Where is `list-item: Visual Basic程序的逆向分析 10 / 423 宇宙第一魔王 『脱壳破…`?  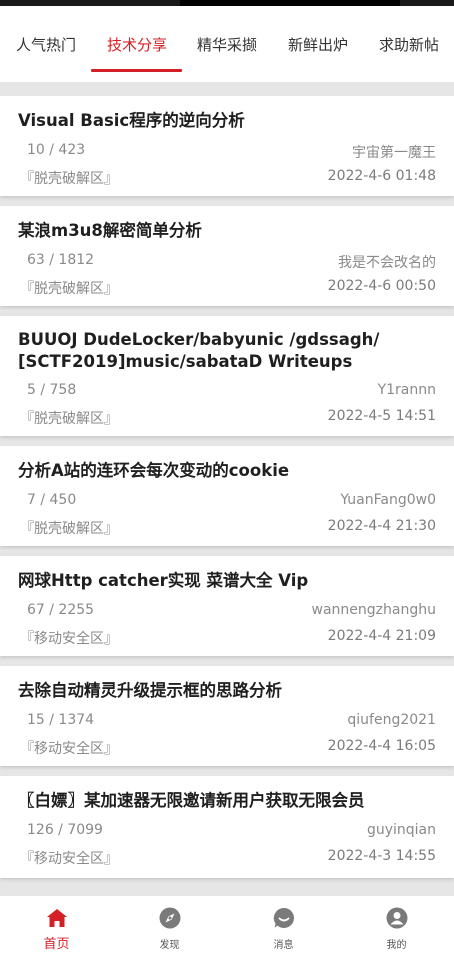 list-item: Visual Basic程序的逆向分析 10 / 423 宇宙第一魔王 『脱壳破… is located at coordinates (227, 146).